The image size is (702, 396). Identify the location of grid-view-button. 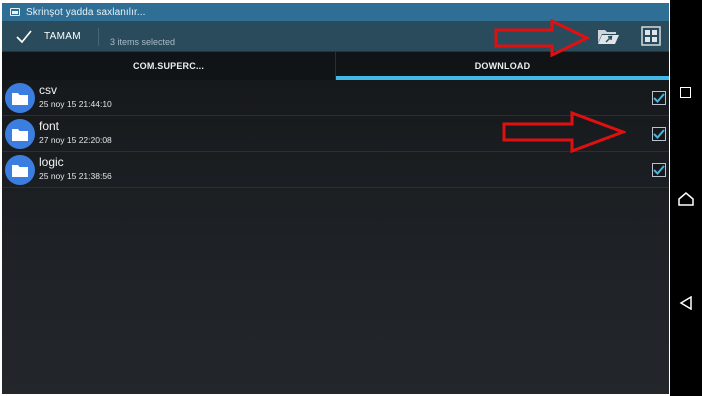
(651, 36).